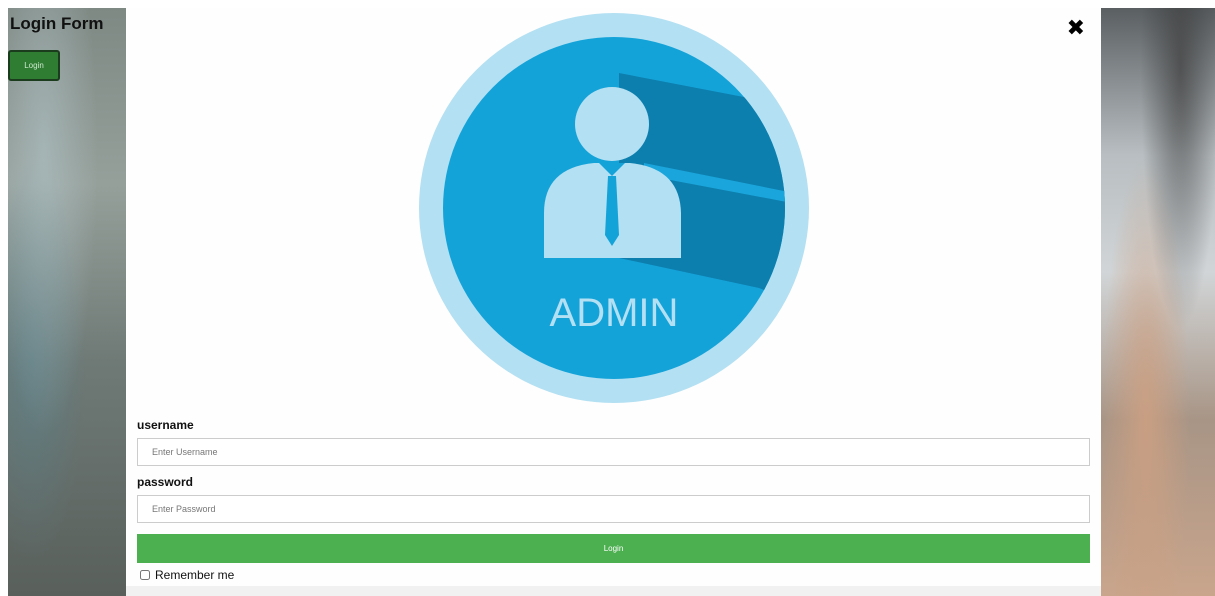 The image size is (1215, 596). I want to click on password-input, so click(613, 509).